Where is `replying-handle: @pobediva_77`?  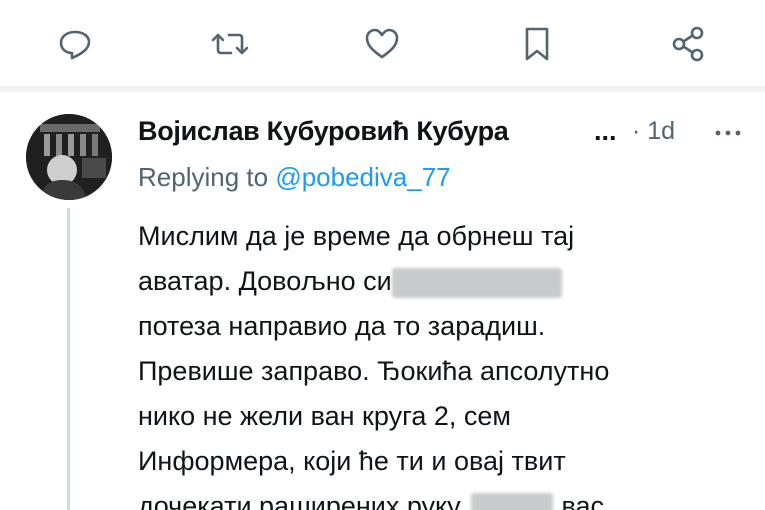
replying-handle: @pobediva_77 is located at coordinates (362, 177).